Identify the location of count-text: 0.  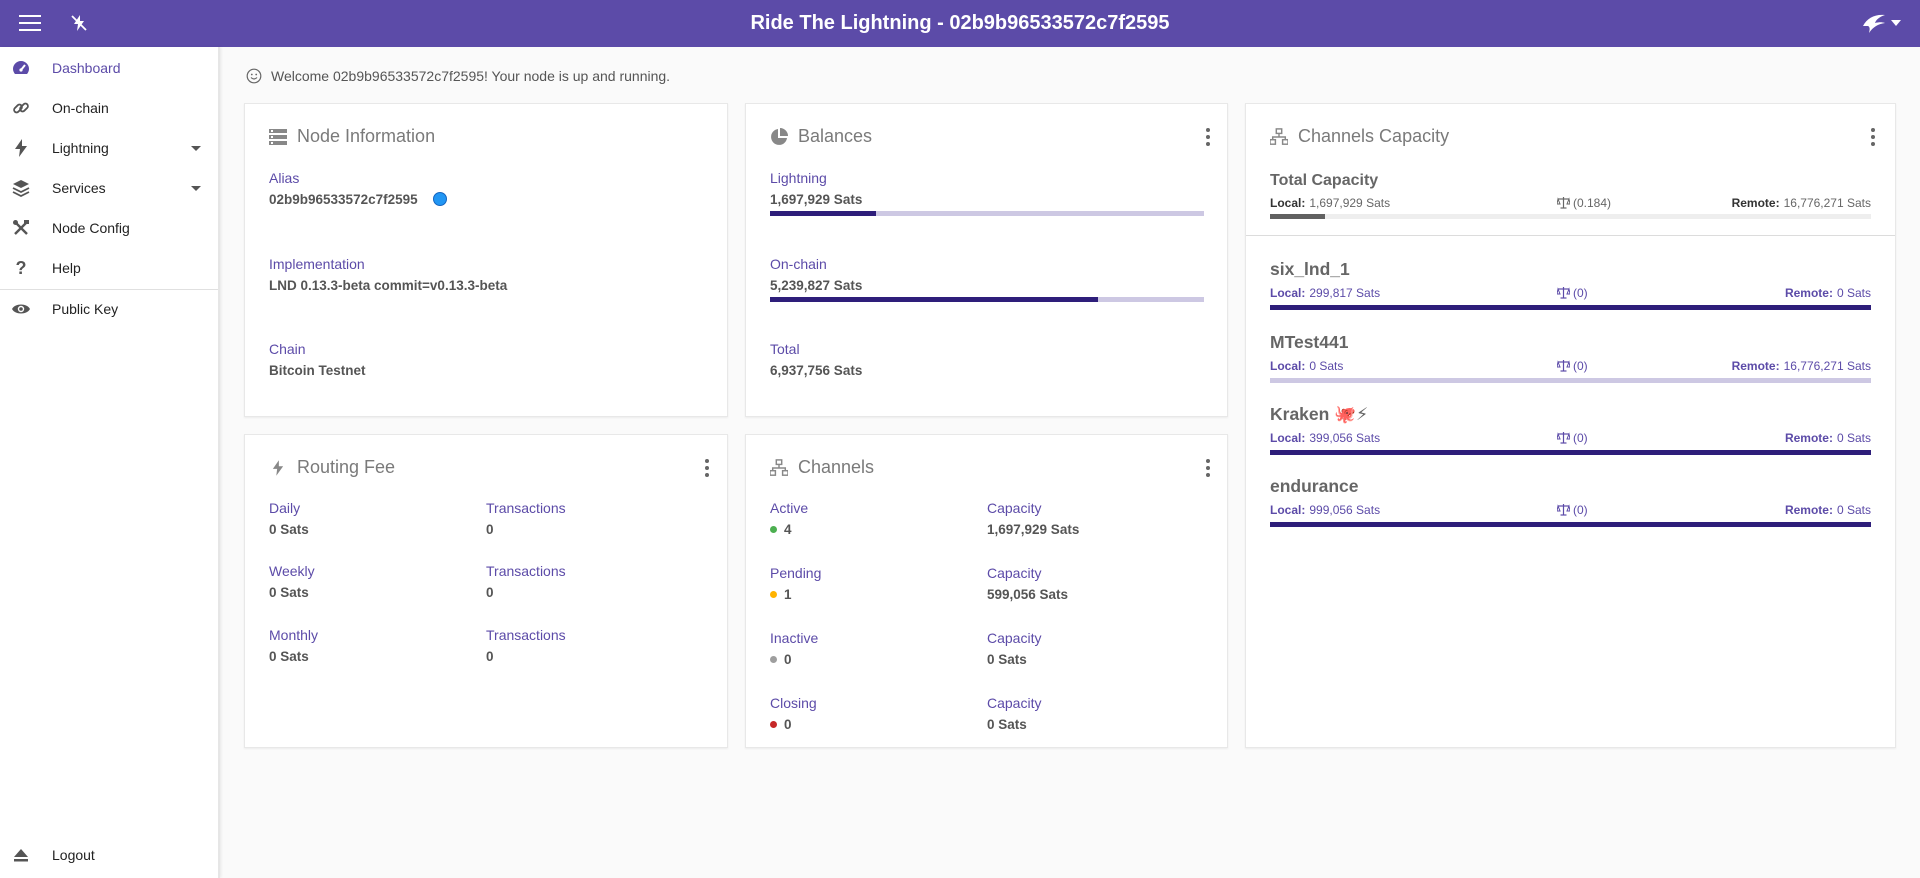
(788, 724).